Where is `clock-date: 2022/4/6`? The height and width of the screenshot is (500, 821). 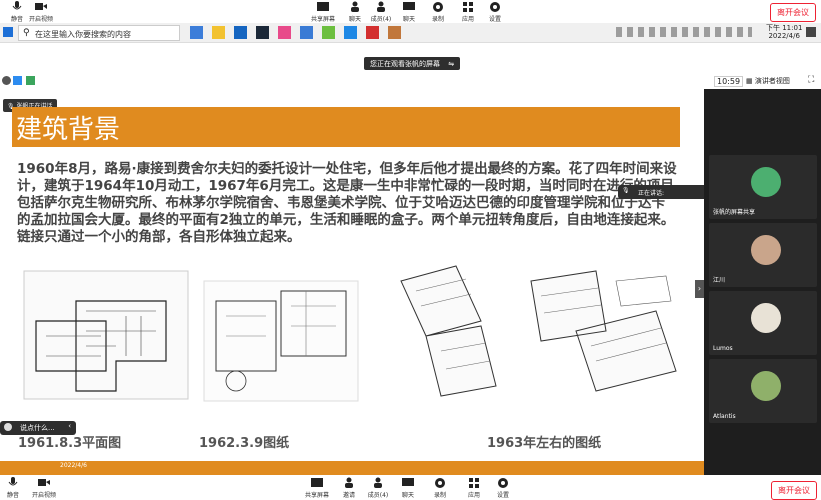
clock-date: 2022/4/6 is located at coordinates (784, 36).